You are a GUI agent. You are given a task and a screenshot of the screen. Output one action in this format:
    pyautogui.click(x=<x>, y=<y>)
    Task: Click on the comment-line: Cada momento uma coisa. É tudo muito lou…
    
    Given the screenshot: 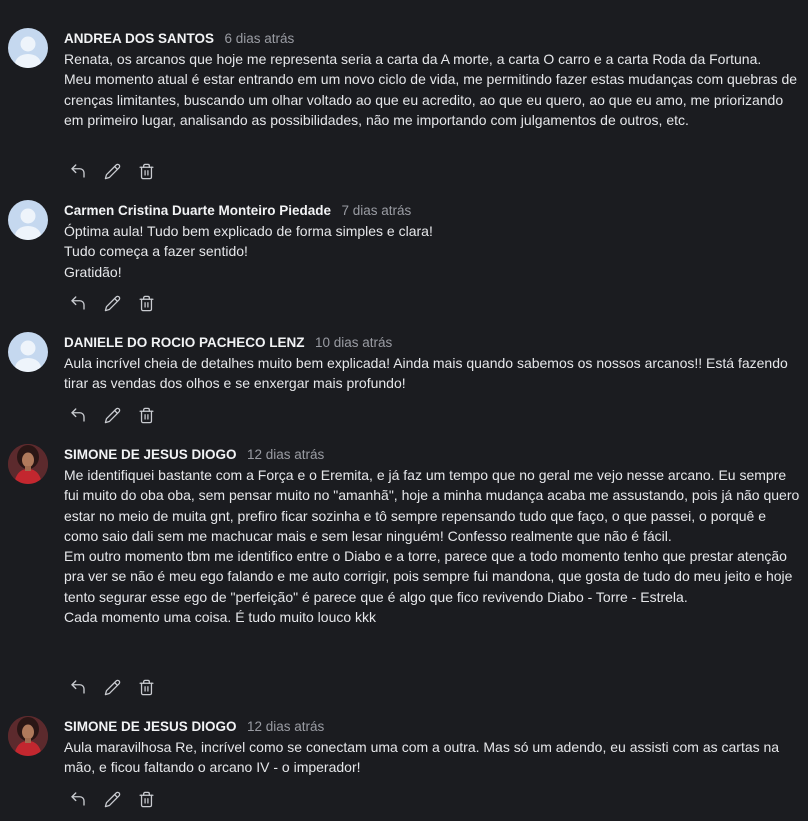 What is the action you would take?
    pyautogui.click(x=220, y=617)
    